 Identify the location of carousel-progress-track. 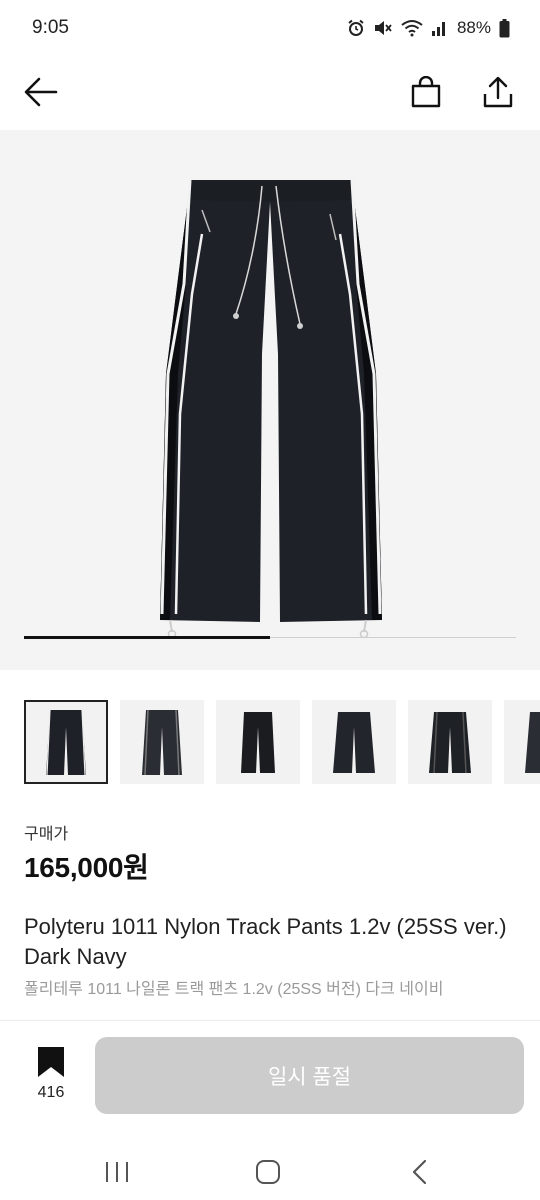
(270, 637).